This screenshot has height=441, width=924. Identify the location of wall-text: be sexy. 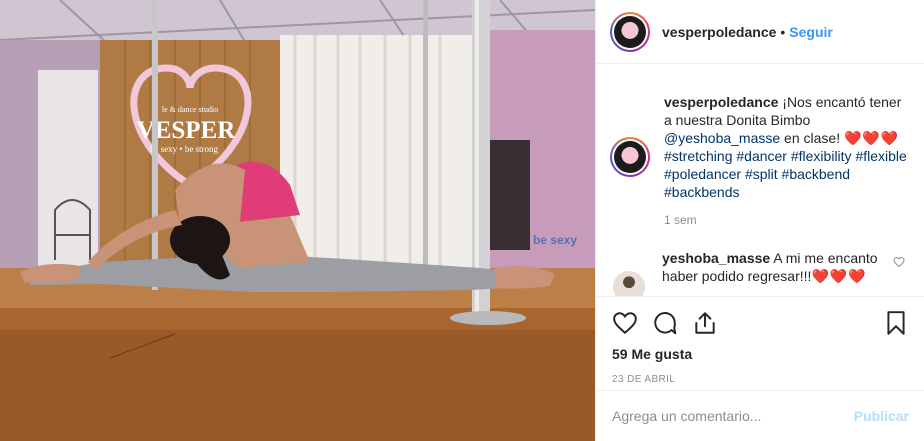
(555, 240).